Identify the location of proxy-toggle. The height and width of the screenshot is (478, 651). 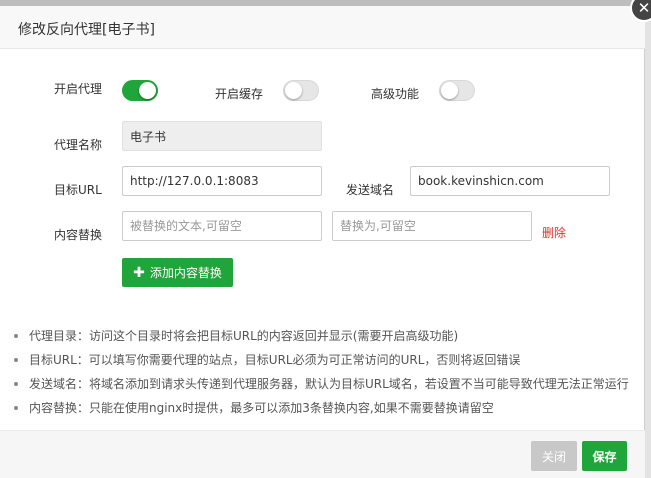
(140, 90).